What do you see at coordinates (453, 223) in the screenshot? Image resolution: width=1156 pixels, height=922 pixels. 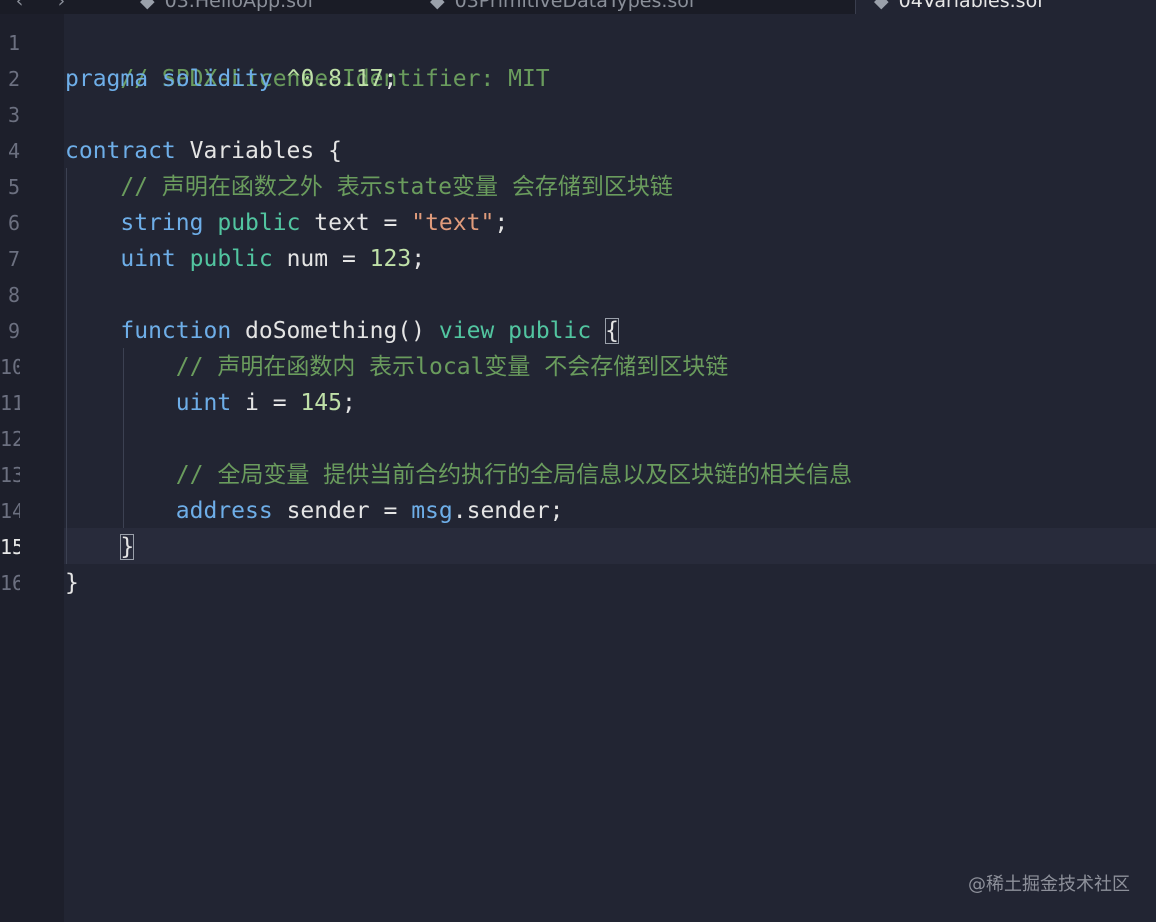 I see `string-literal: "text"` at bounding box center [453, 223].